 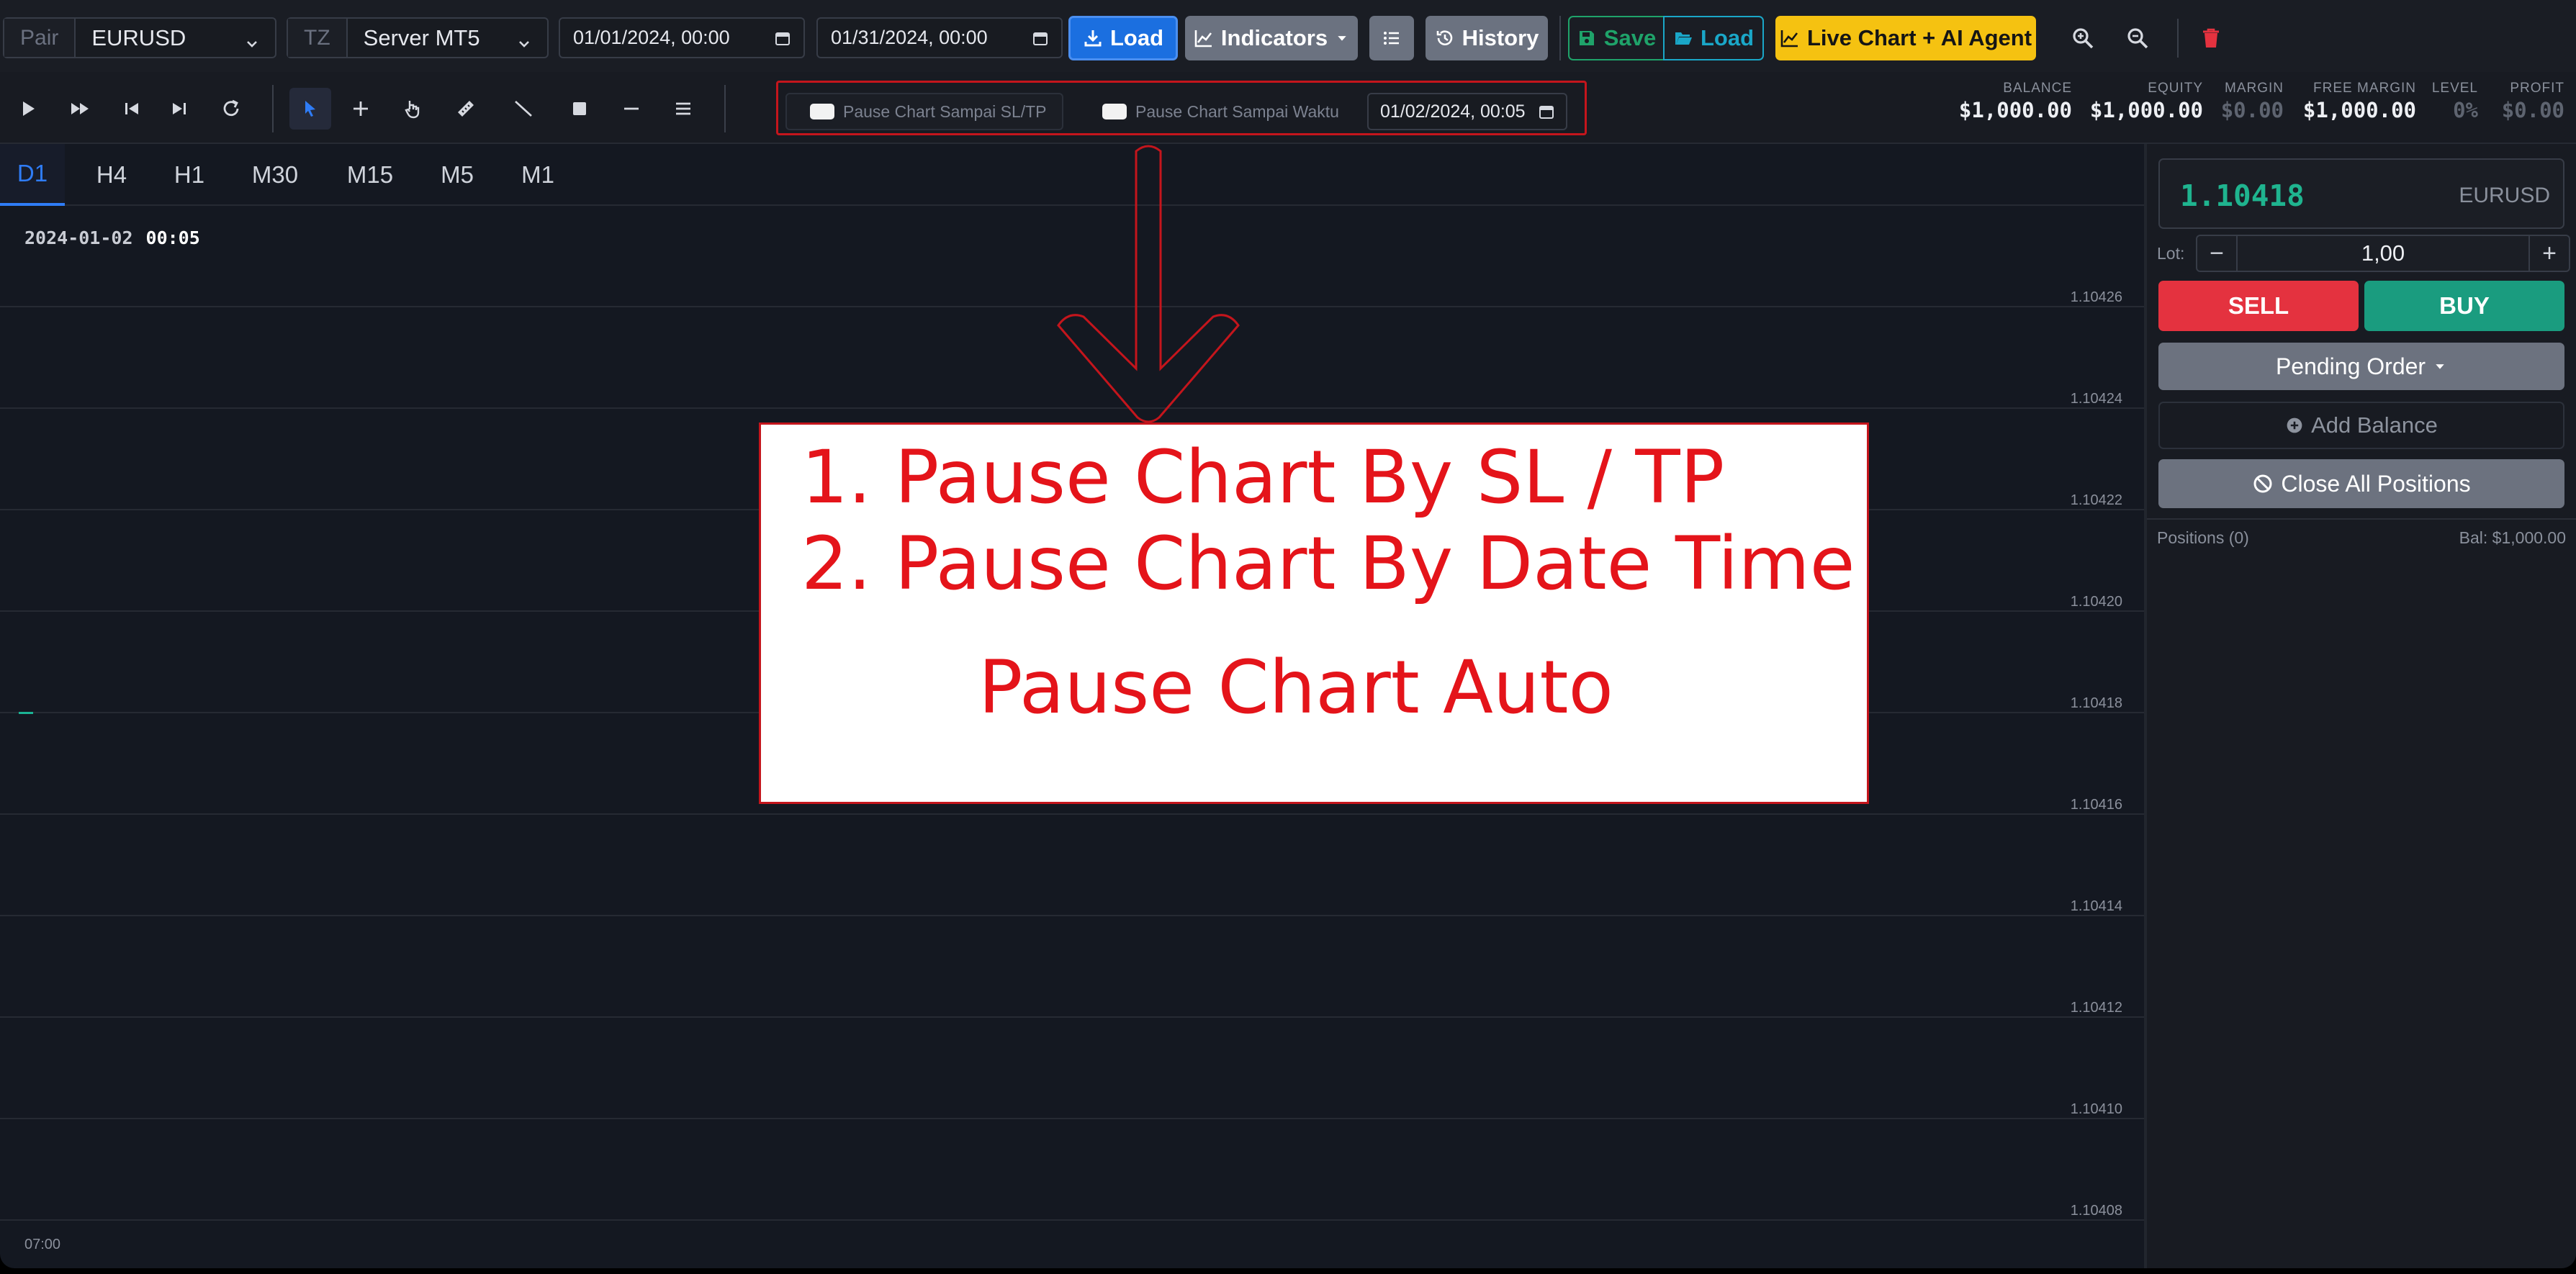 I want to click on save-button: Save, so click(x=1616, y=38).